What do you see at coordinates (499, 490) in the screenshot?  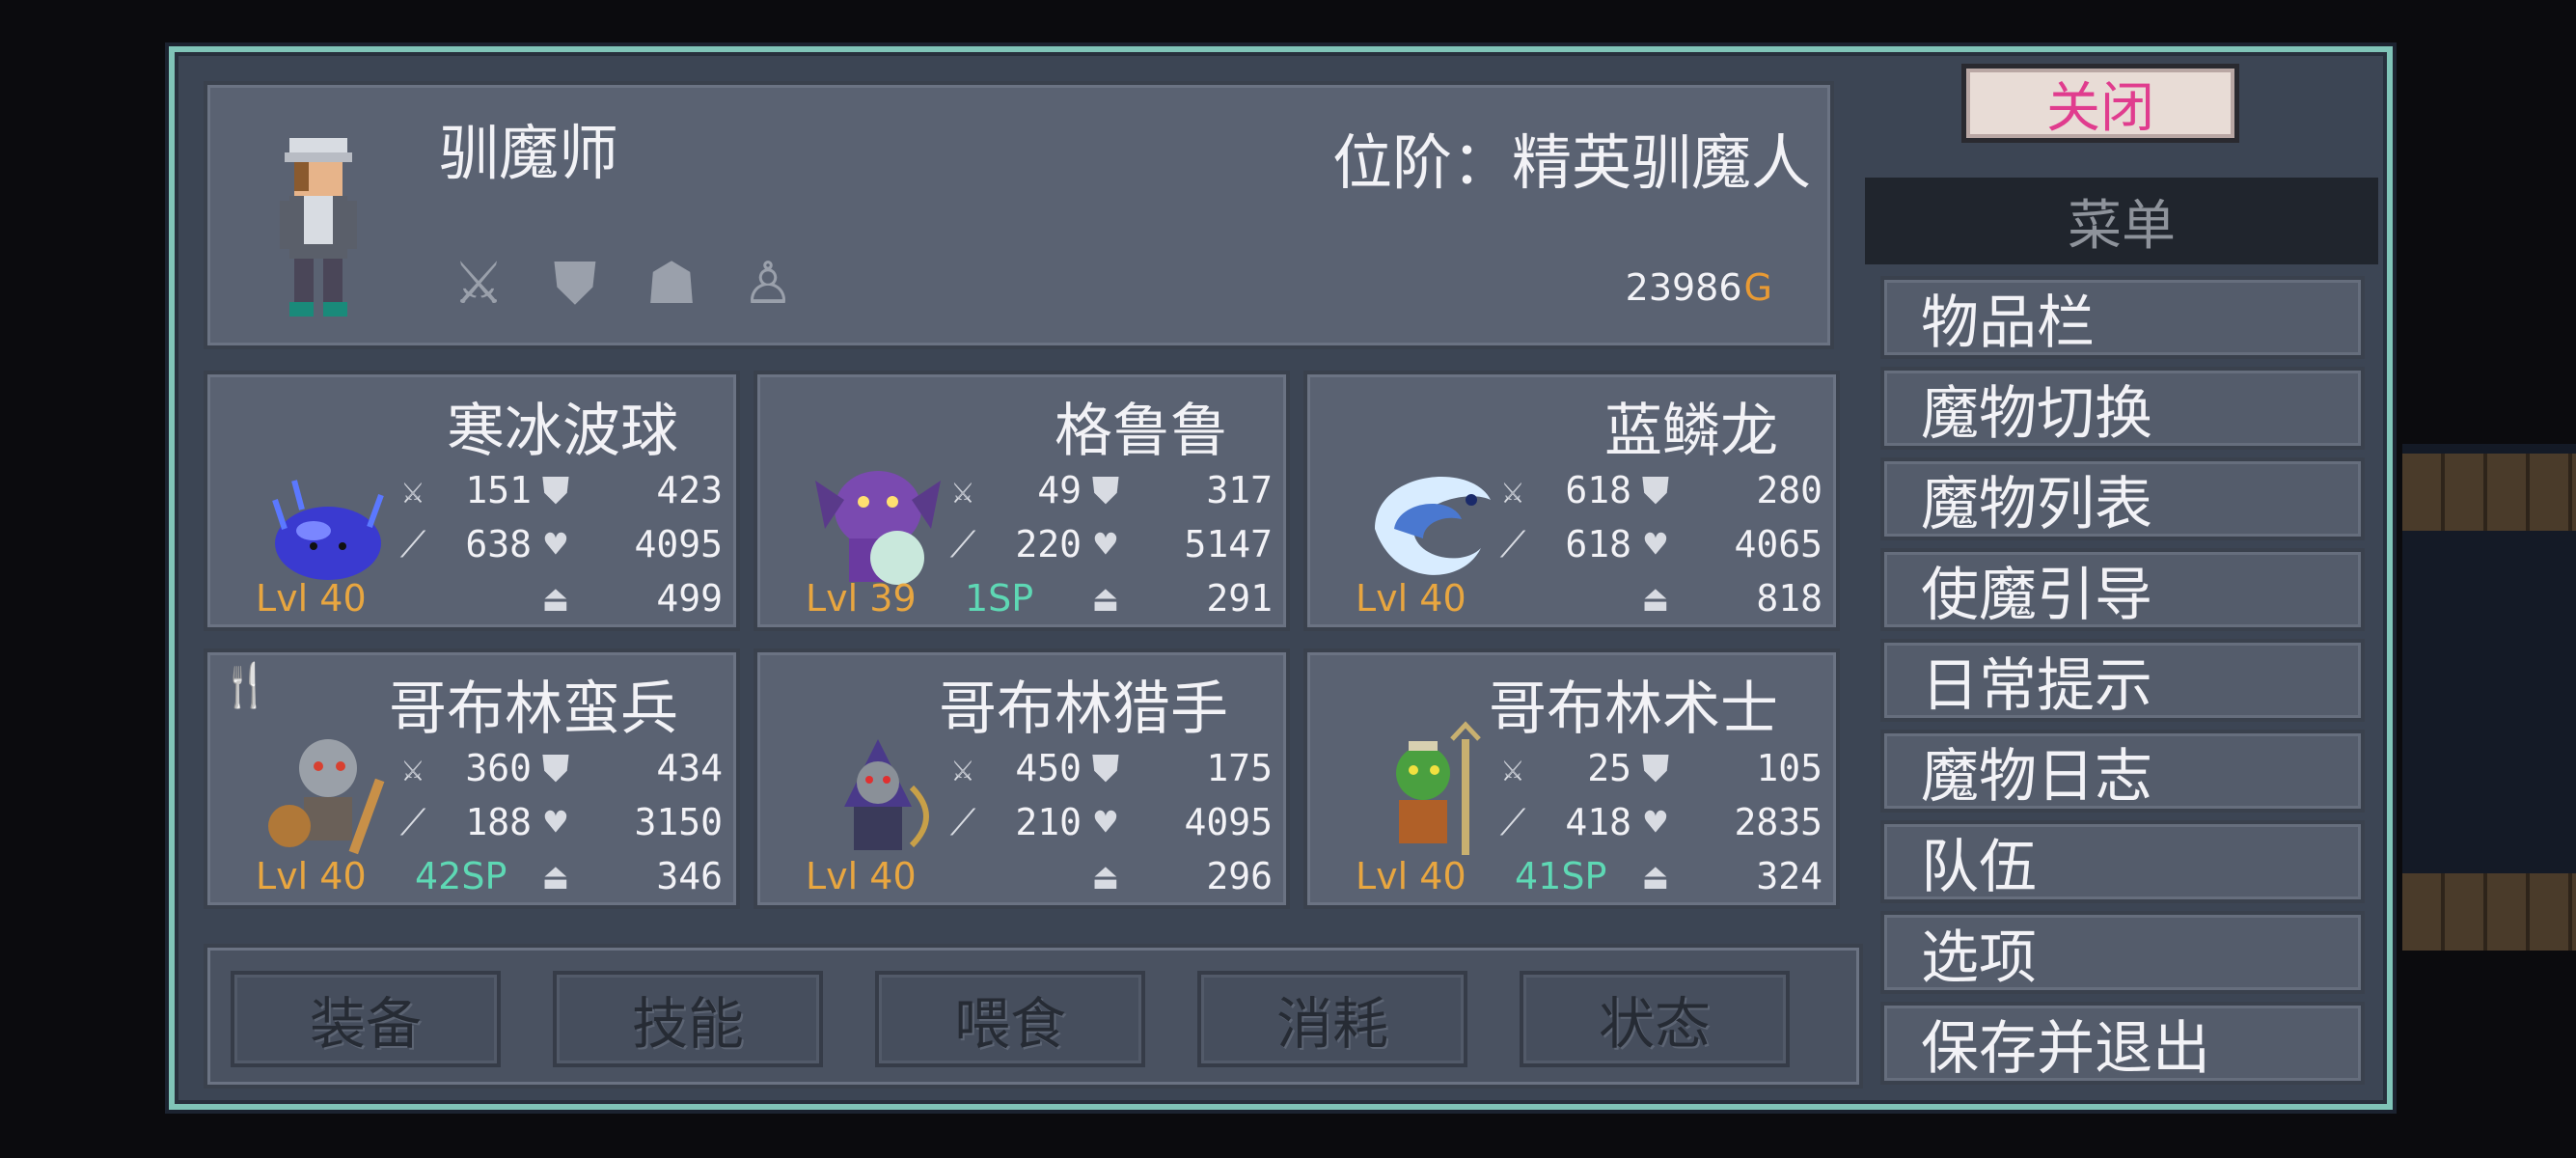 I see `stat-attack: 151` at bounding box center [499, 490].